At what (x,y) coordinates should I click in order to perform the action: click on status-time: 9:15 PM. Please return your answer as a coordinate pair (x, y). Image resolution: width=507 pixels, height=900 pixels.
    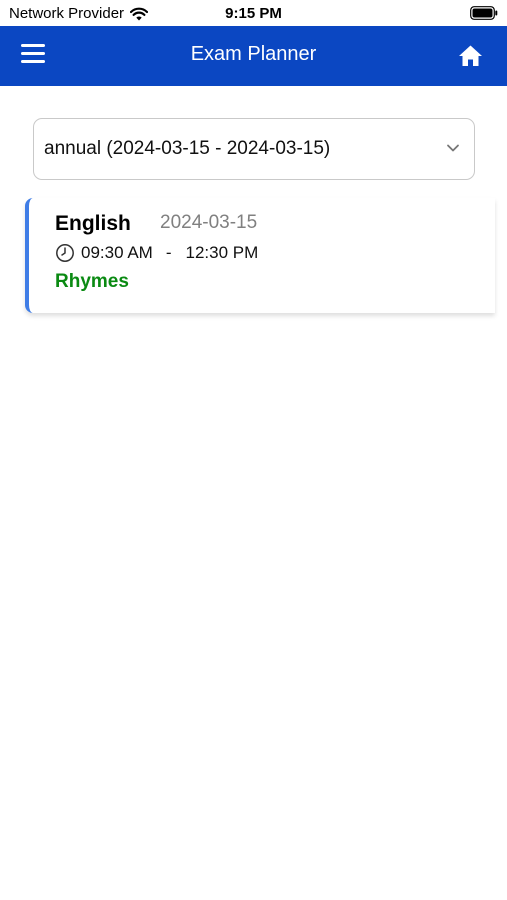
    Looking at the image, I should click on (253, 13).